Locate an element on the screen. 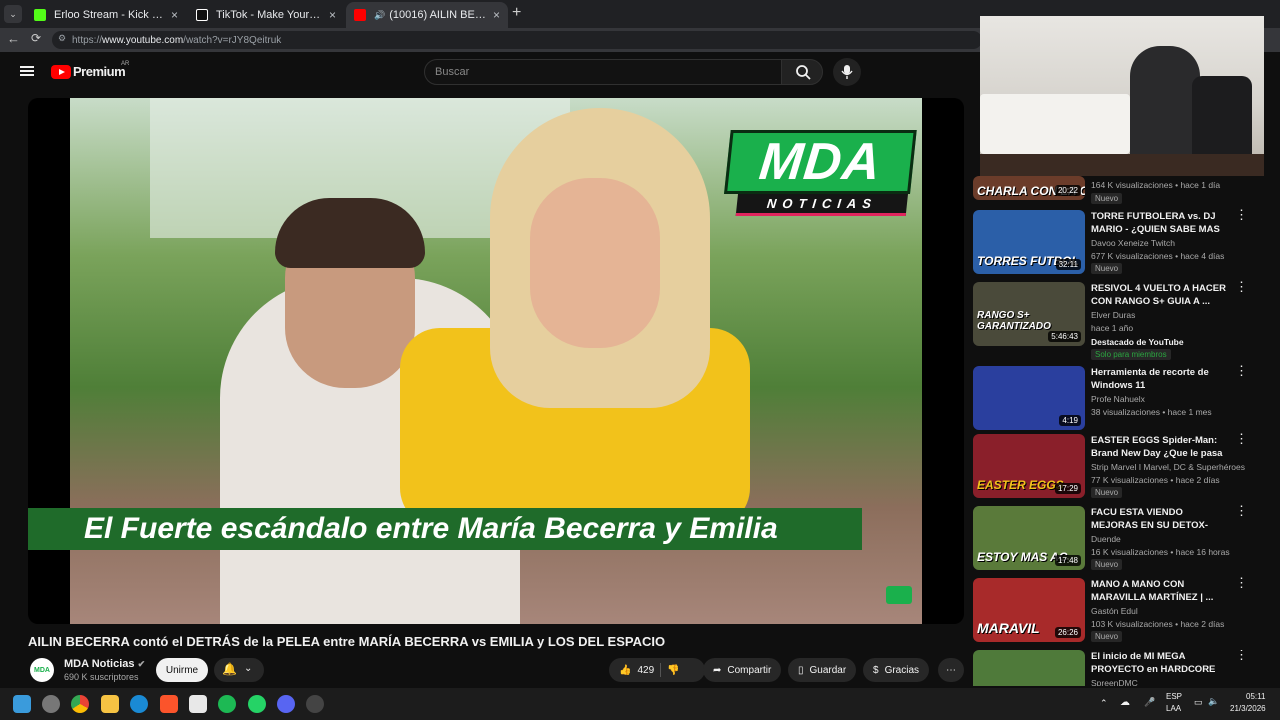 The height and width of the screenshot is (720, 1280). language-indicator: ESP is located at coordinates (1174, 696).